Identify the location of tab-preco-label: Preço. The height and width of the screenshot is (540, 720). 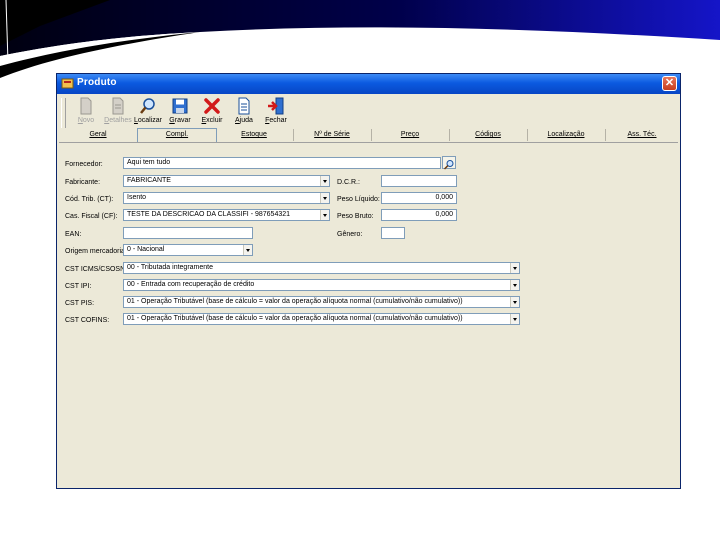
(410, 134).